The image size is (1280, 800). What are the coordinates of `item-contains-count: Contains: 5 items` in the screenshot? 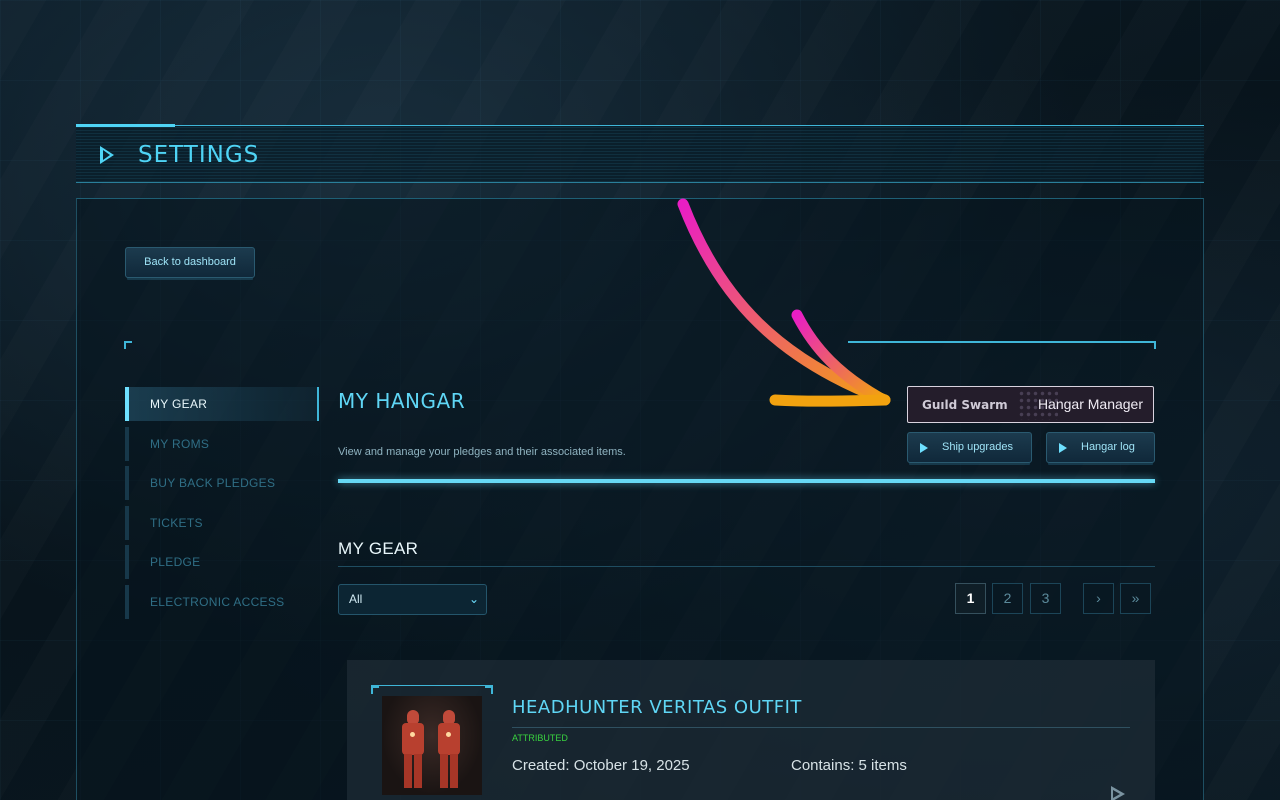 It's located at (849, 765).